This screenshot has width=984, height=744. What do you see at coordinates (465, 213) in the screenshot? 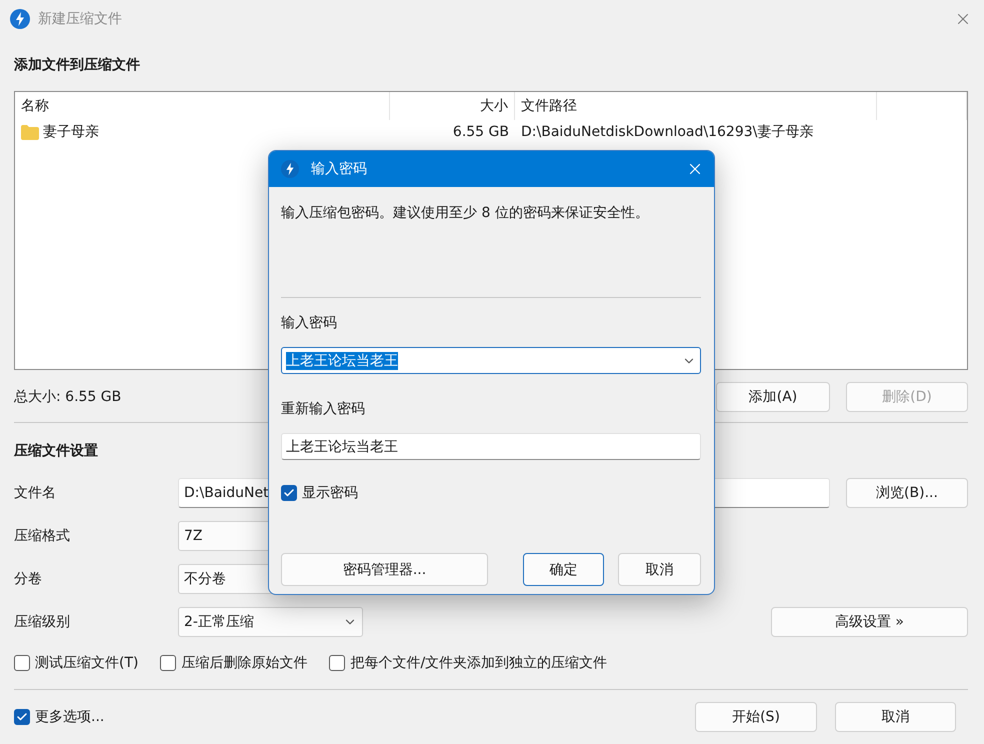
I see `dialog-description: 输入压缩包密码。建议使用至少 8 位的密码来保证安全性。` at bounding box center [465, 213].